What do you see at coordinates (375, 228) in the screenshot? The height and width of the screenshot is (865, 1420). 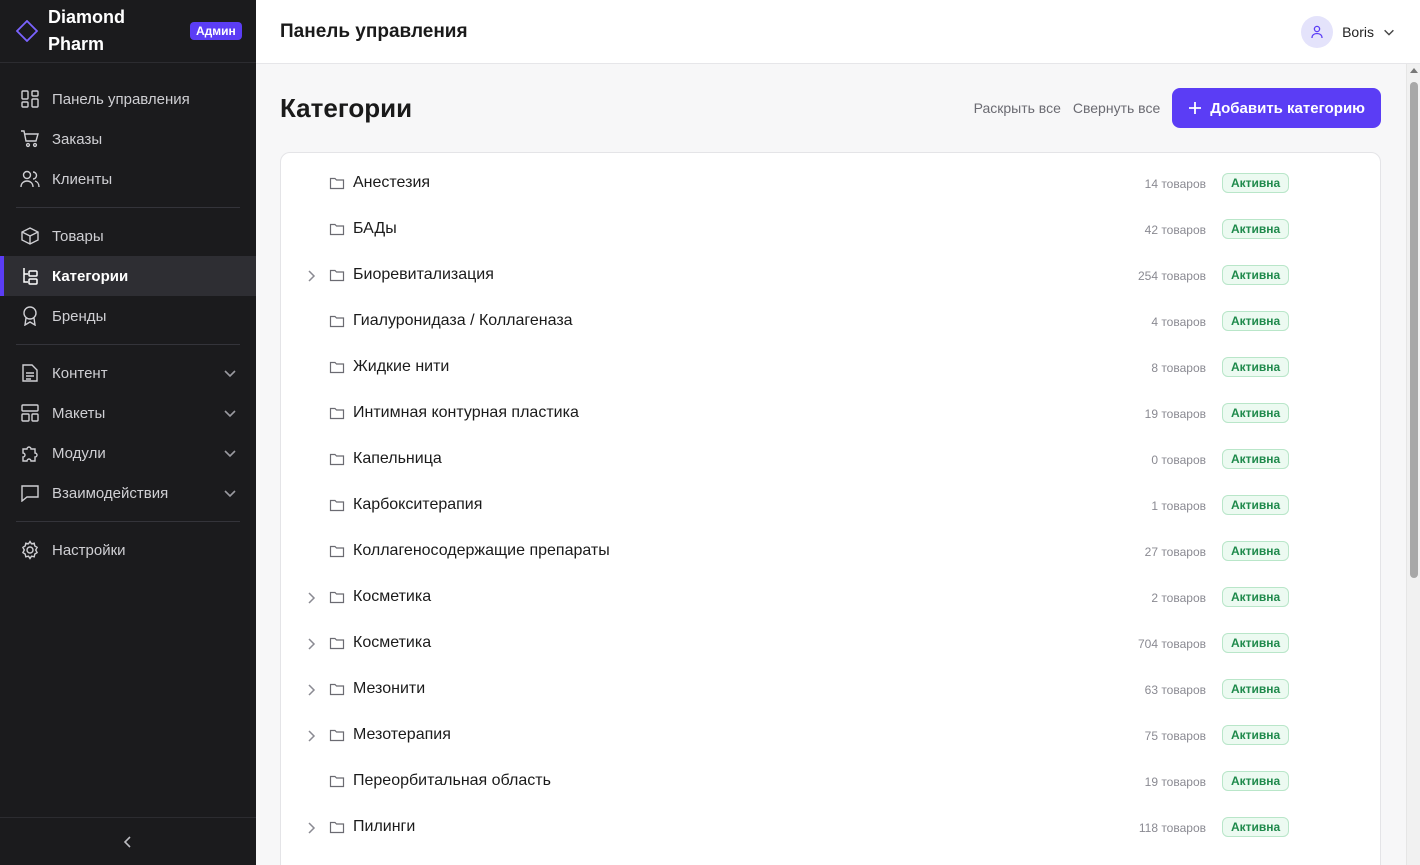 I see `category-name: БАДы` at bounding box center [375, 228].